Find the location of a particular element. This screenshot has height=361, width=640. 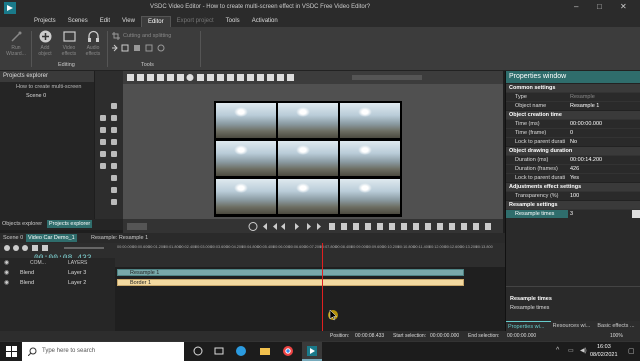

clock-time: 16:03 is located at coordinates (604, 347).